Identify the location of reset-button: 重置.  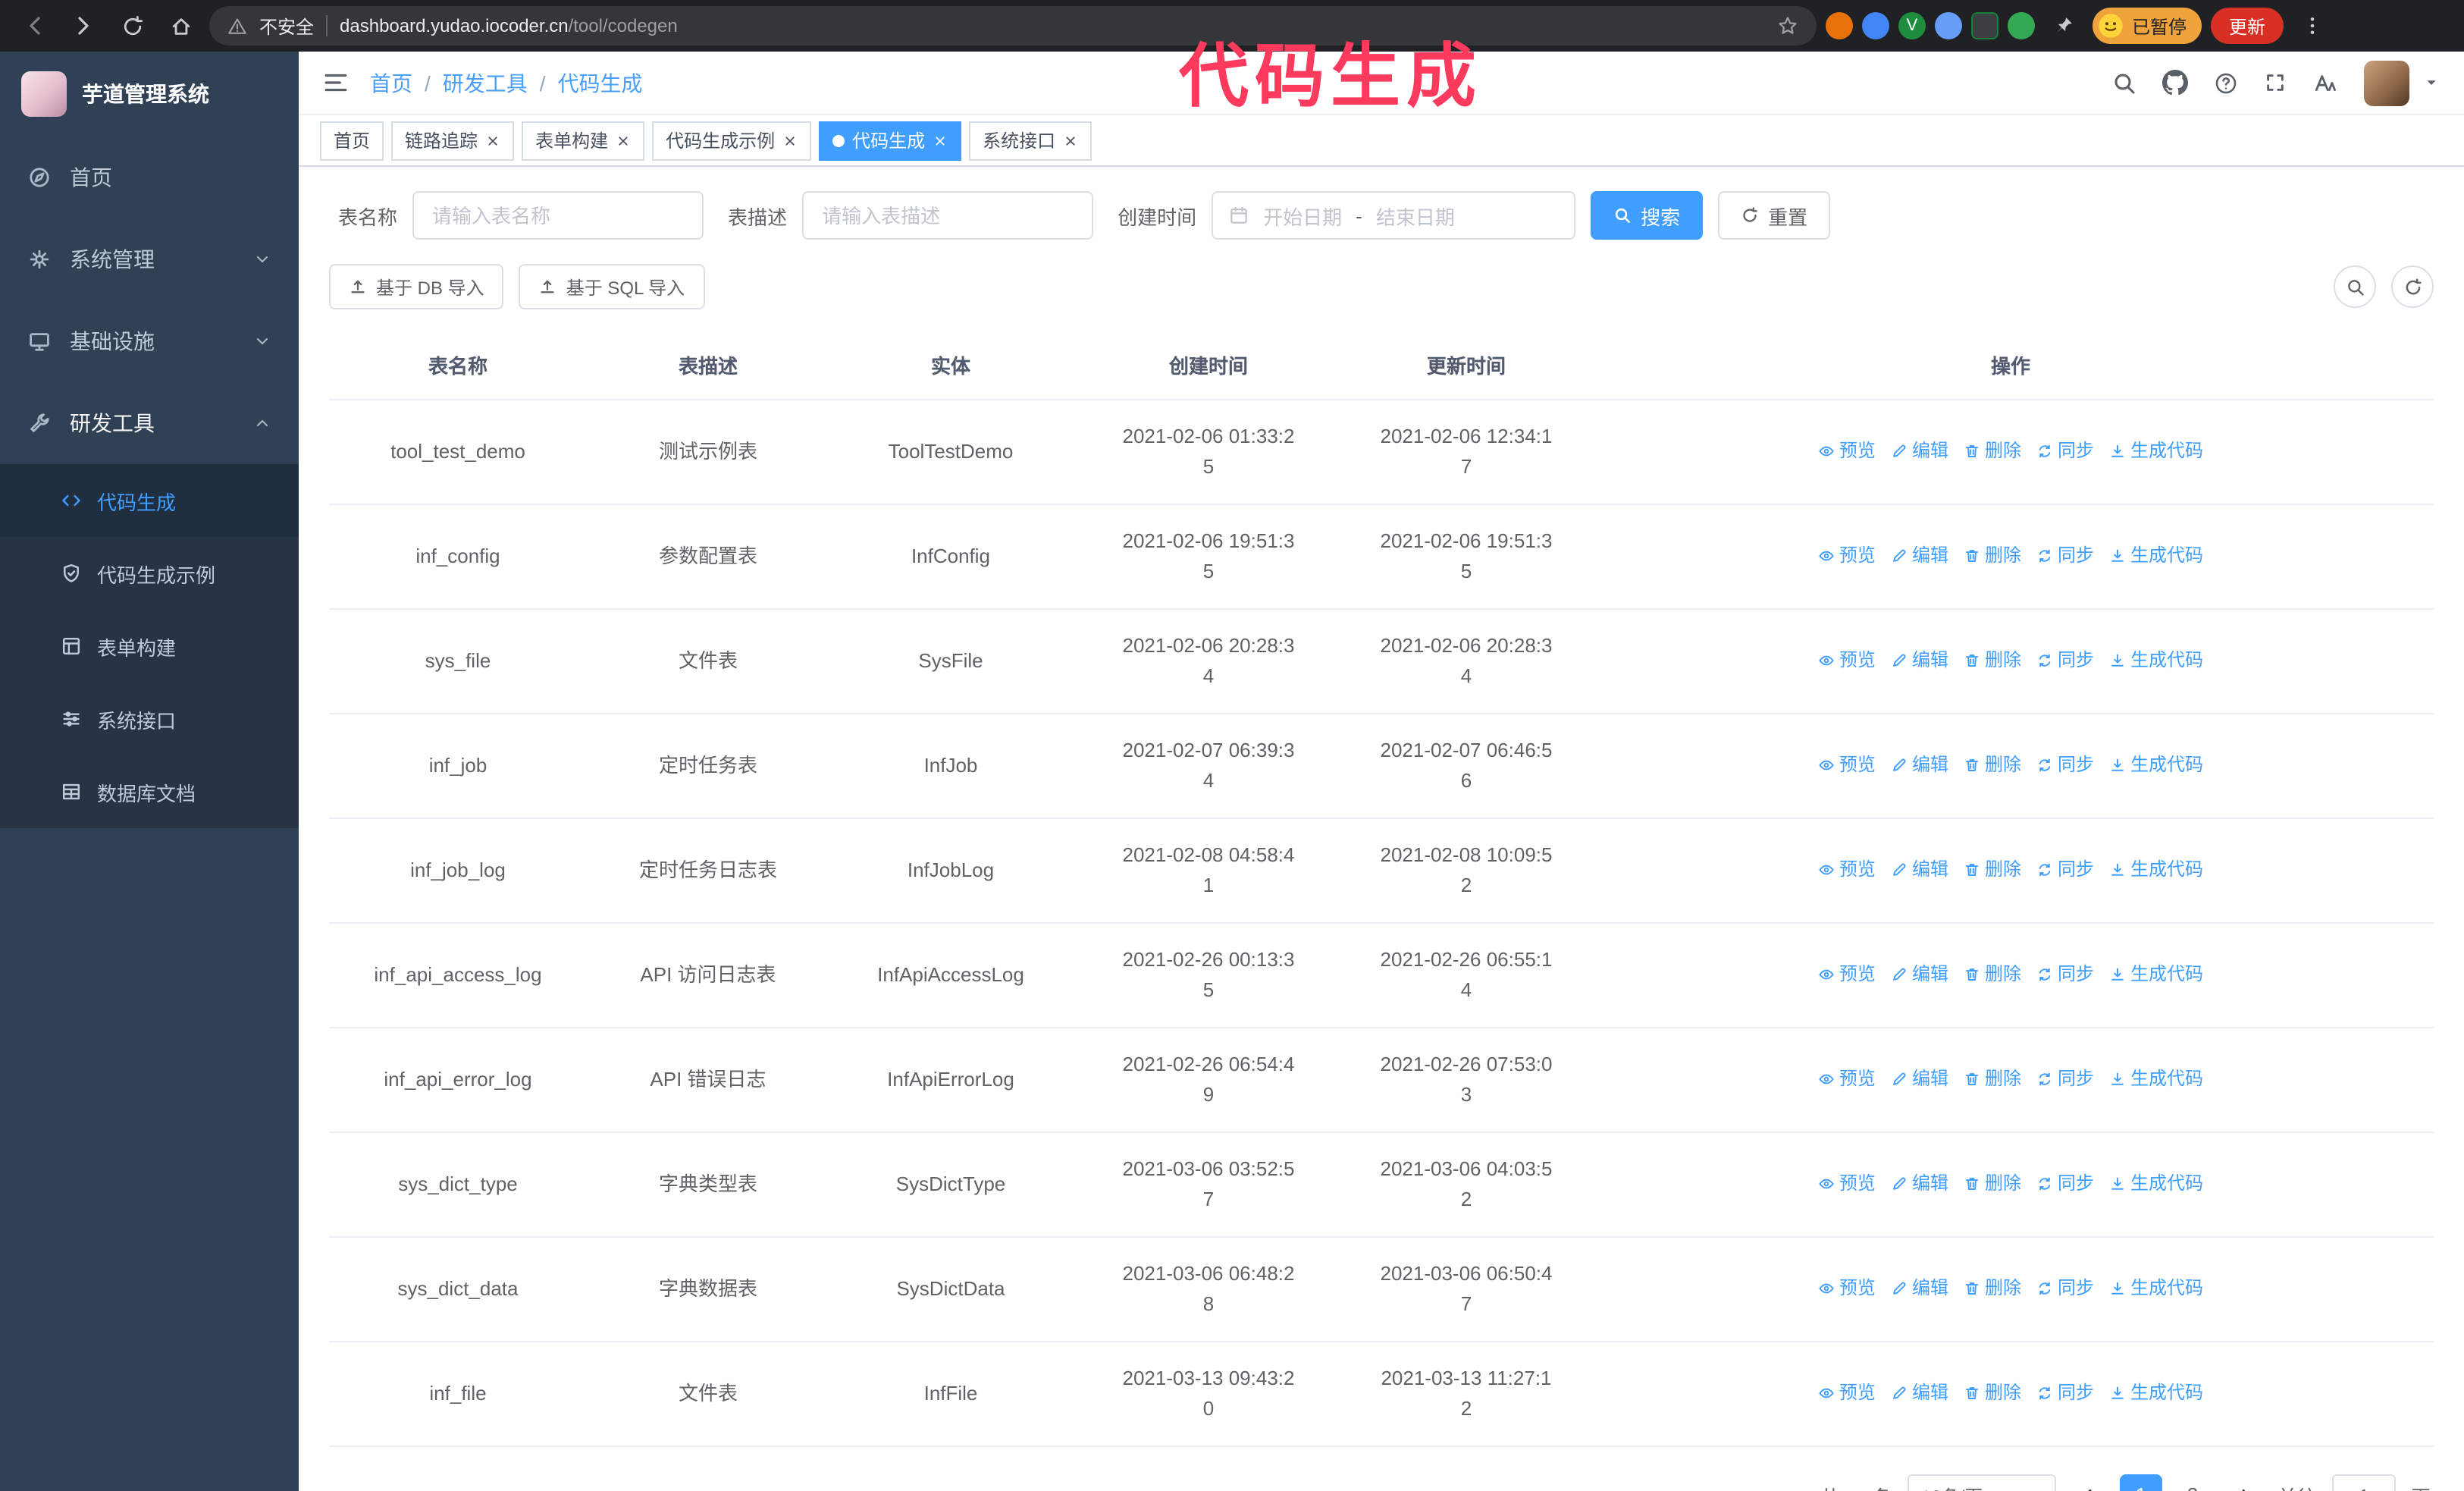
(1775, 215).